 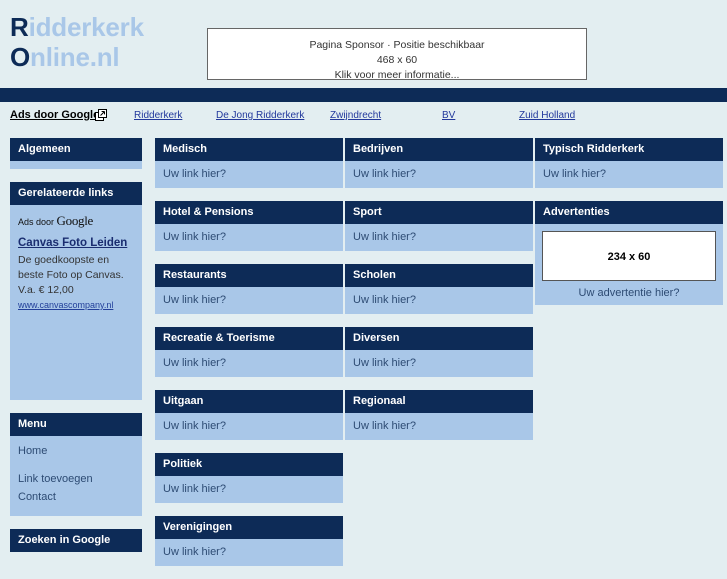 I want to click on panel-body-medisch: Uw link hier?, so click(x=249, y=174).